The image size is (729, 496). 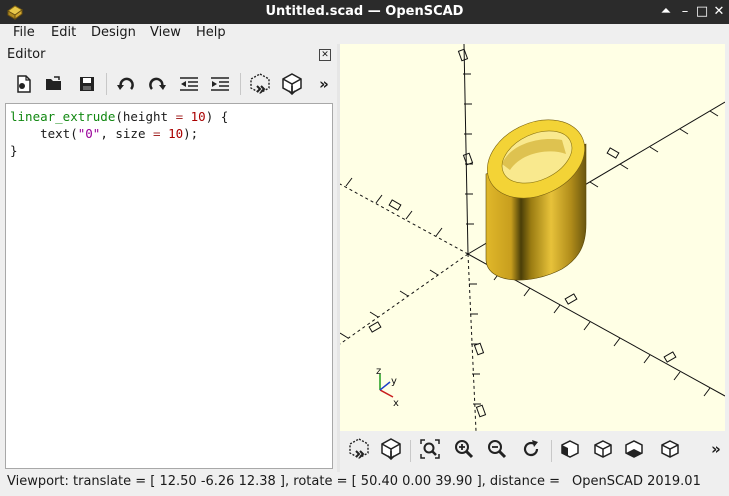 What do you see at coordinates (74, 133) in the screenshot?
I see `code-token: (` at bounding box center [74, 133].